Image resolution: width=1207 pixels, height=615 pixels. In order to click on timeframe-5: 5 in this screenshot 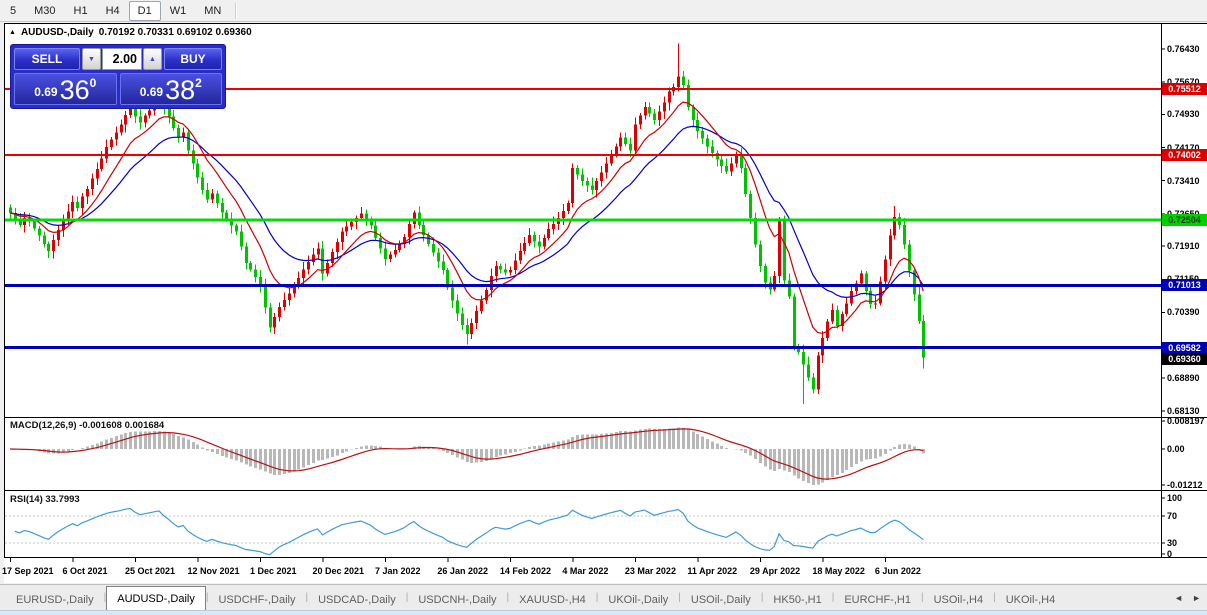, I will do `click(13, 11)`.